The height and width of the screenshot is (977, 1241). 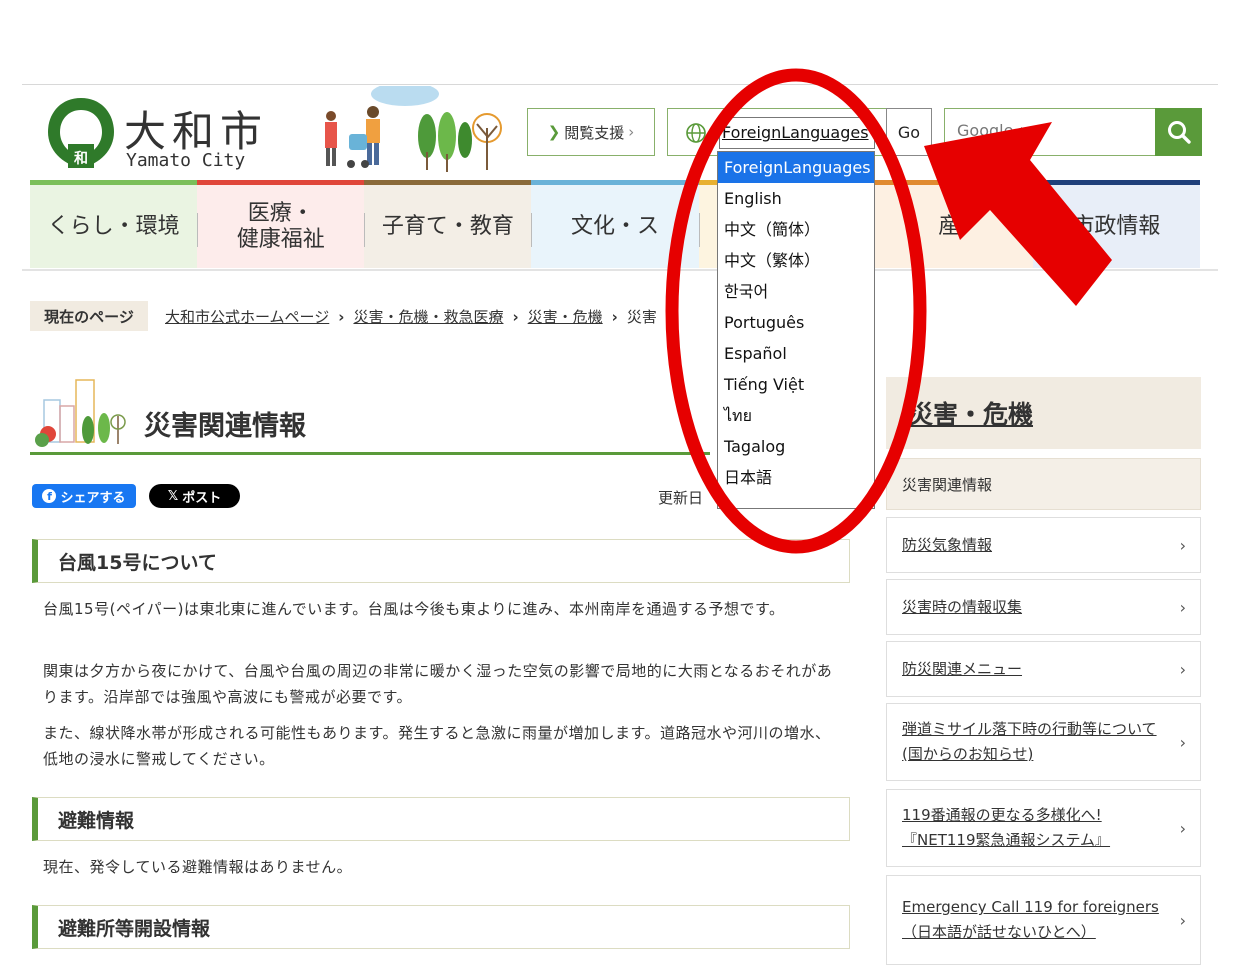 I want to click on breadcrumb-item: 災害・危機, so click(x=565, y=317).